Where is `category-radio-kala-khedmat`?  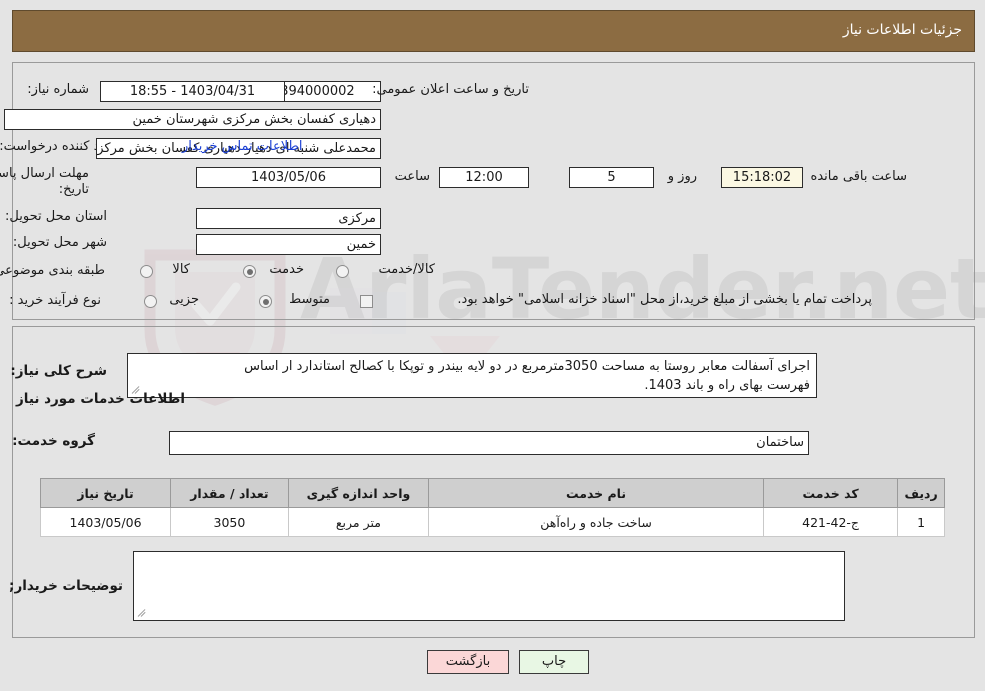 category-radio-kala-khedmat is located at coordinates (342, 271).